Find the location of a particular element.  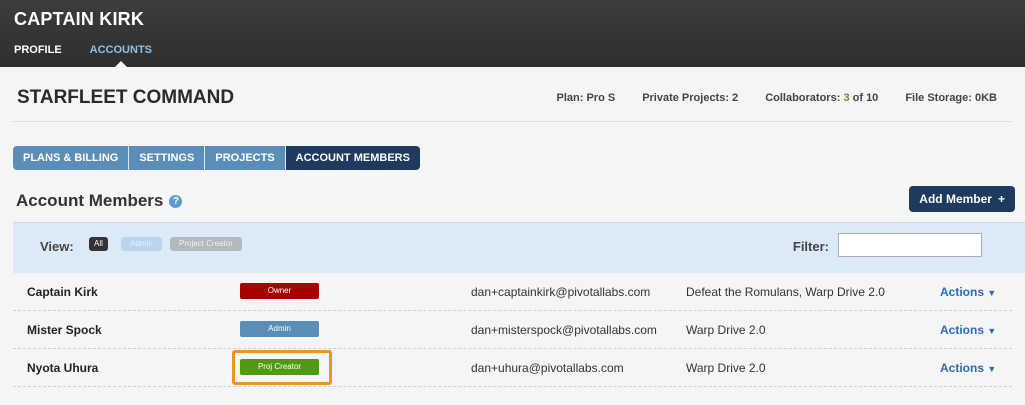

account-title: STARFLEET COMMAND is located at coordinates (126, 97).